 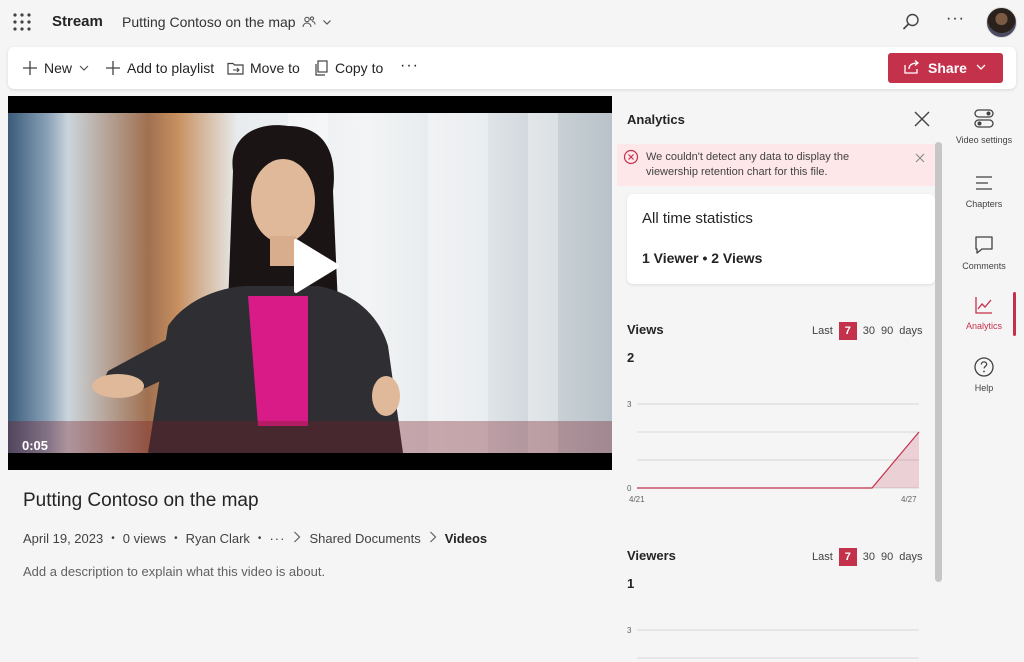 What do you see at coordinates (909, 499) in the screenshot?
I see `x-tick-label: 4/27` at bounding box center [909, 499].